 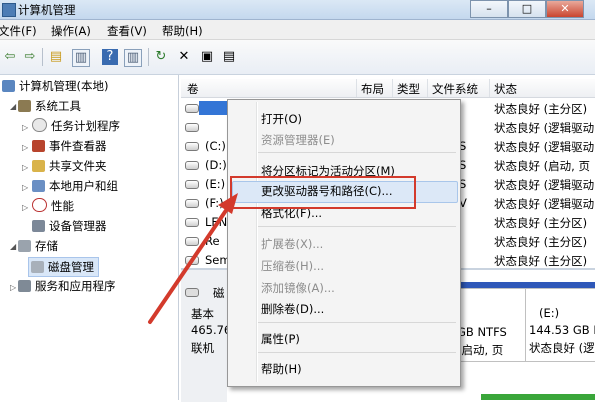 What do you see at coordinates (69, 146) in the screenshot?
I see `tree-event-viewer: 事件查看器` at bounding box center [69, 146].